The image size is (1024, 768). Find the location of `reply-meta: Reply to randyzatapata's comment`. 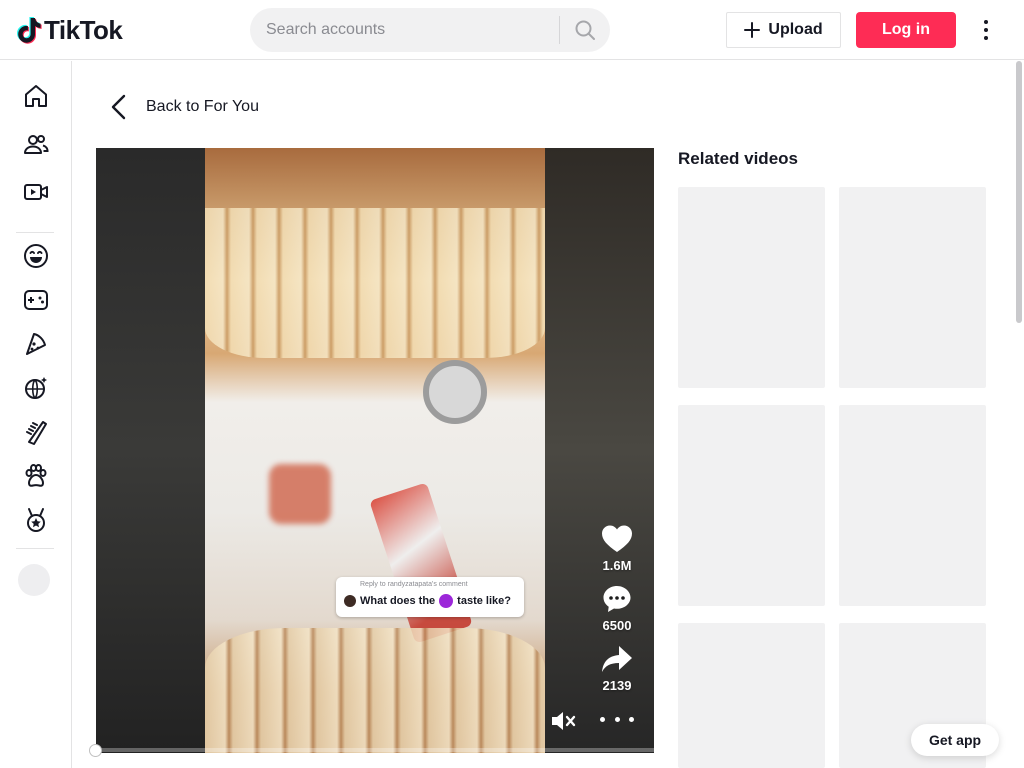

reply-meta: Reply to randyzatapata's comment is located at coordinates (414, 584).